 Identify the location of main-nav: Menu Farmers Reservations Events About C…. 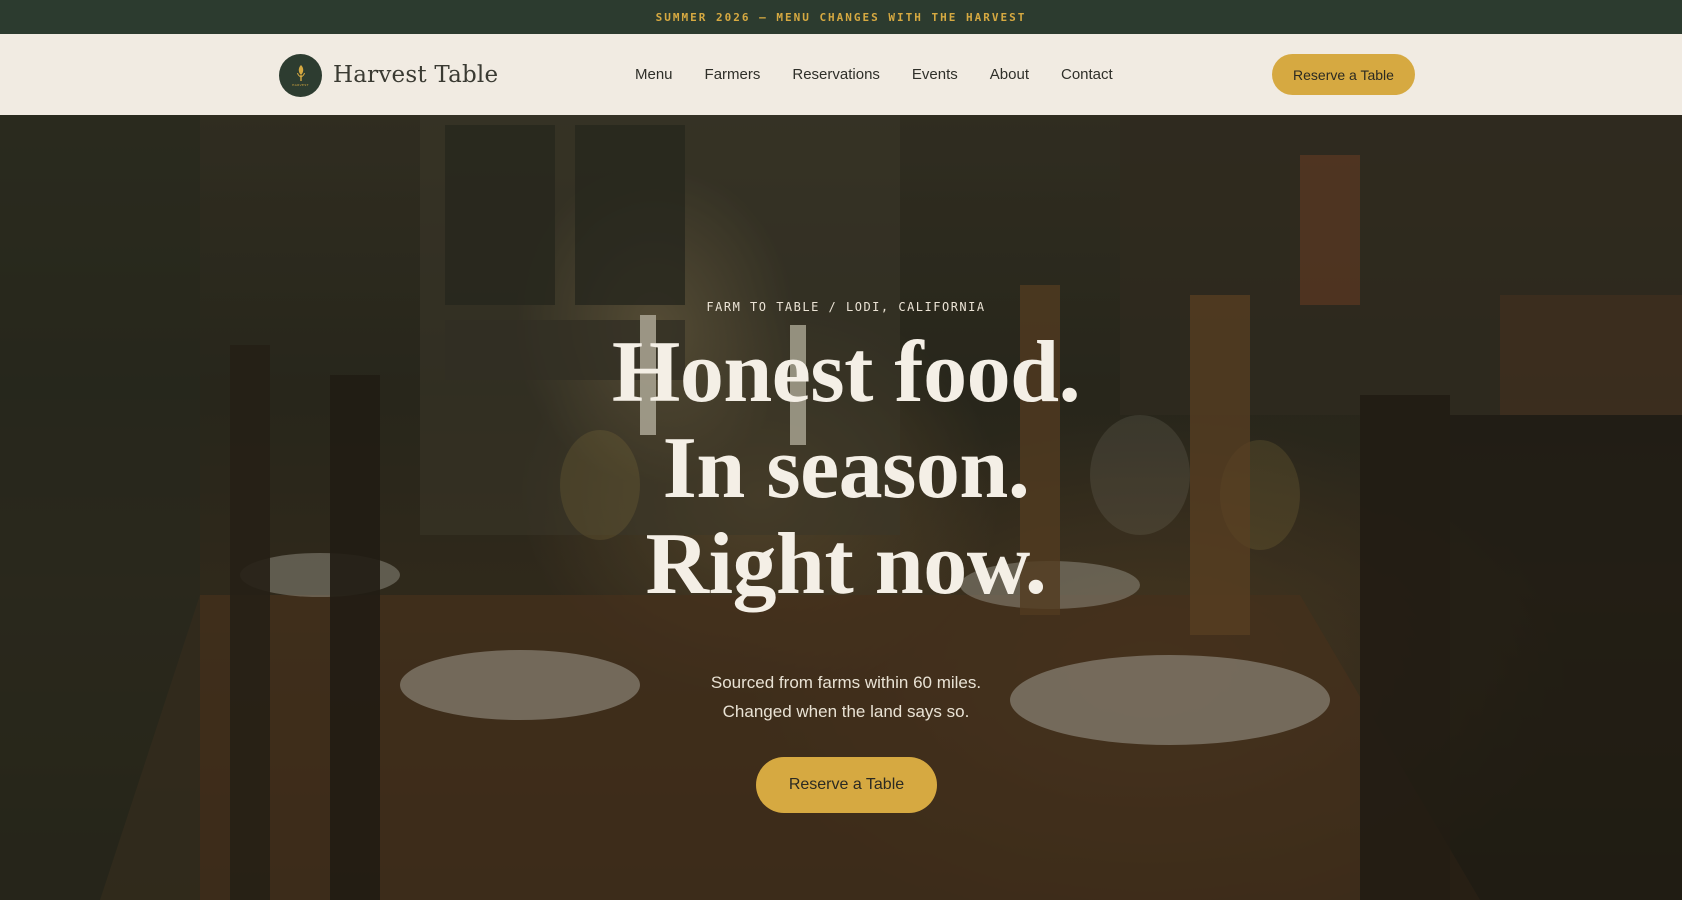
(874, 74).